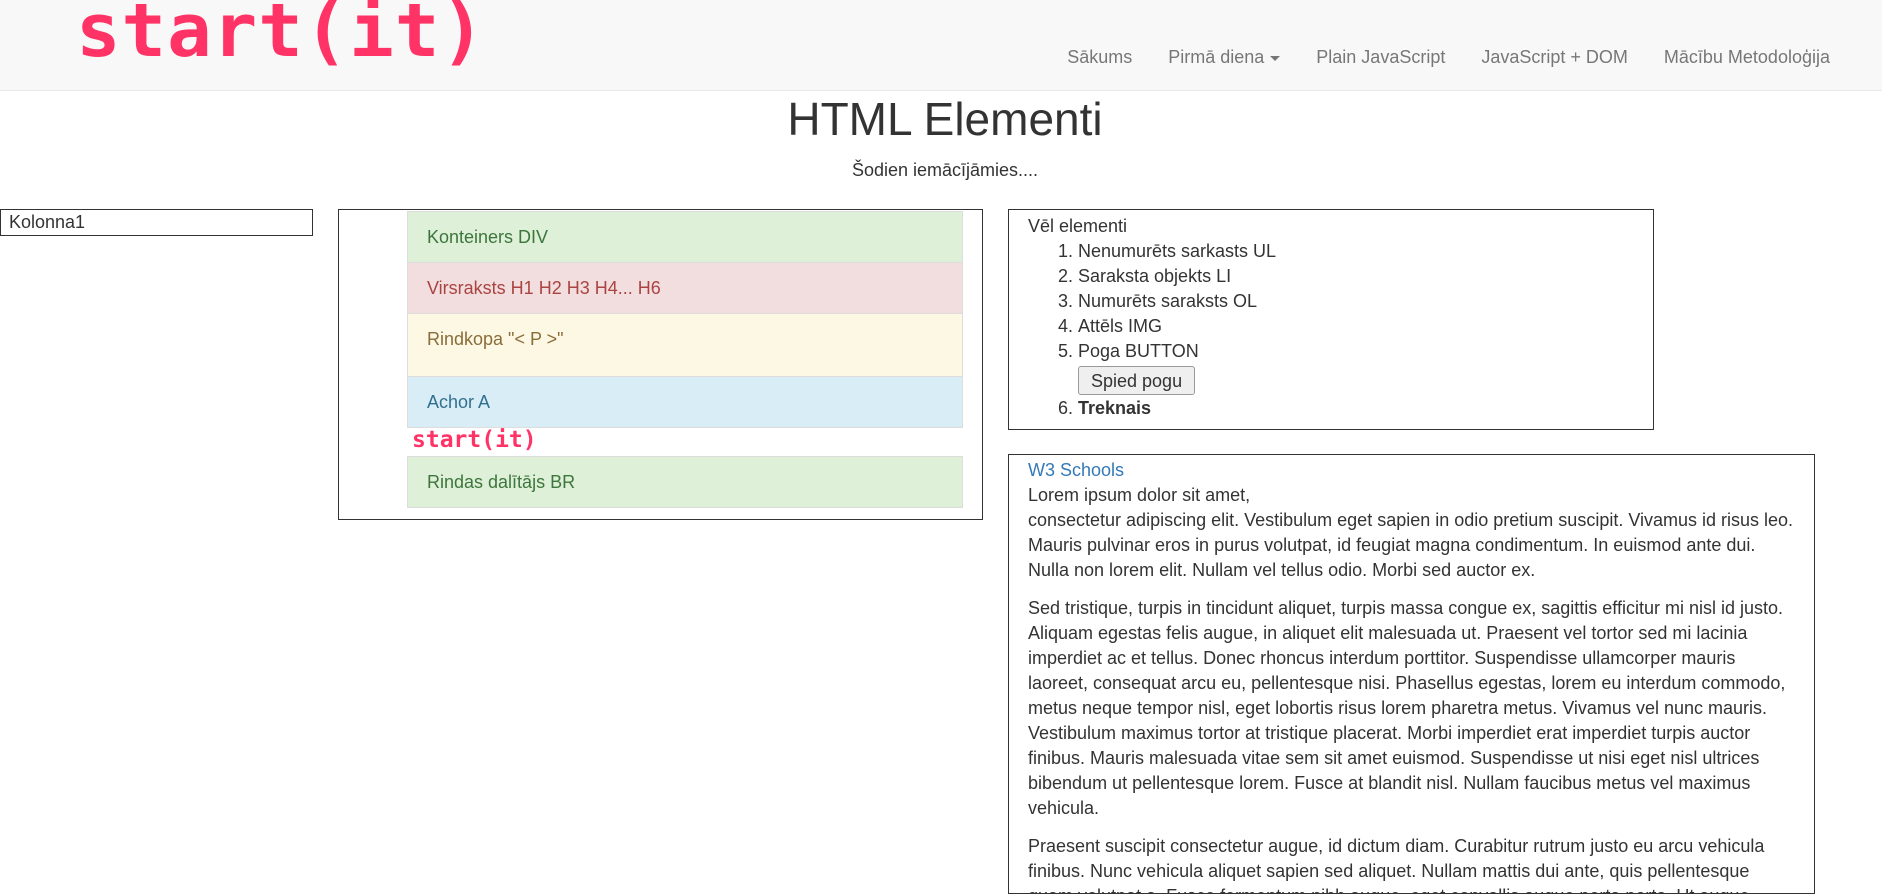  Describe the element at coordinates (1275, 58) in the screenshot. I see `caret-down-icon` at that location.